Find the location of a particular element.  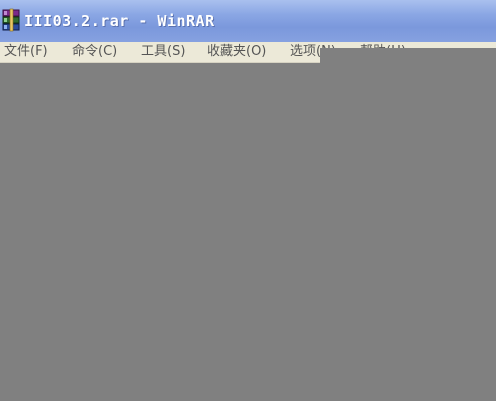

title-bar: III03.2.rar - WinRAR is located at coordinates (248, 21).